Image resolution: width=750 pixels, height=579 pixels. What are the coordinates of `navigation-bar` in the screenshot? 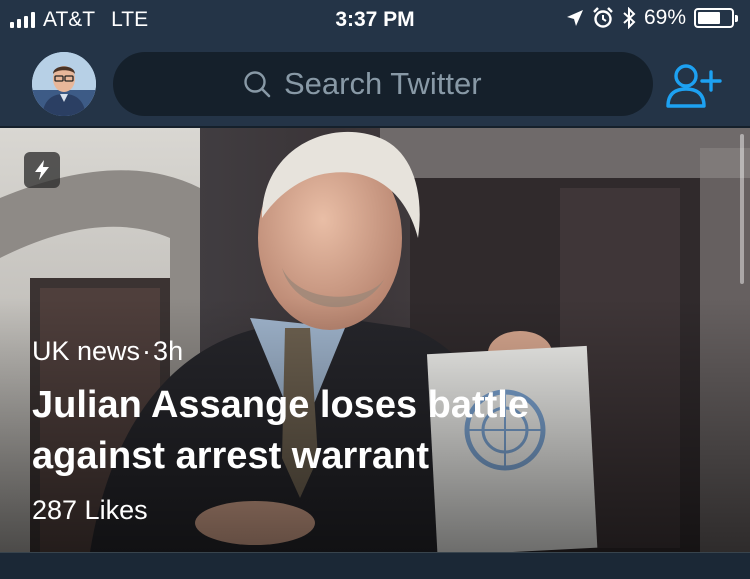 It's located at (375, 84).